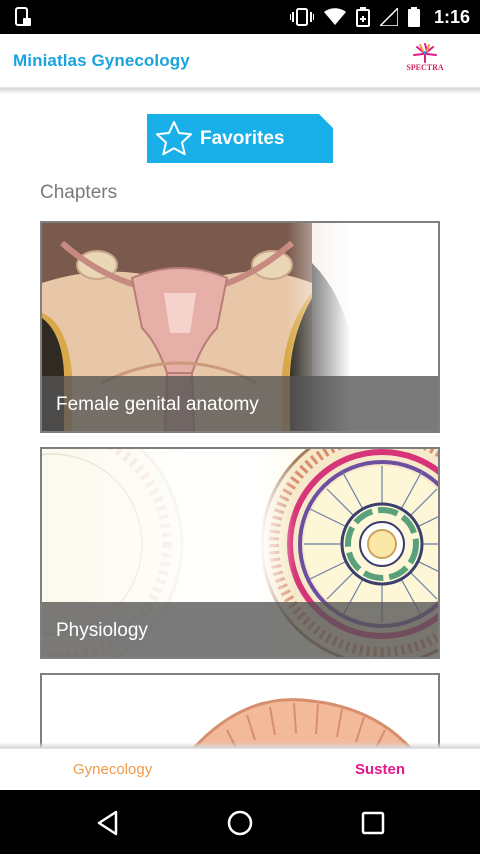 This screenshot has height=854, width=480. I want to click on home-icon, so click(240, 823).